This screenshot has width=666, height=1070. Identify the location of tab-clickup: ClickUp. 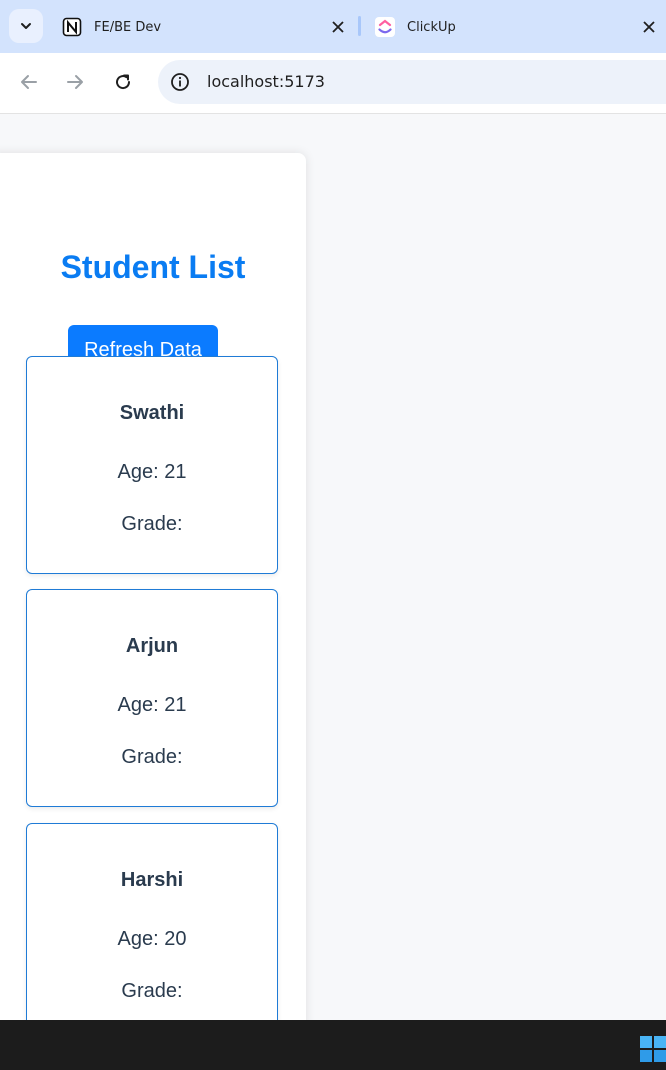
(517, 27).